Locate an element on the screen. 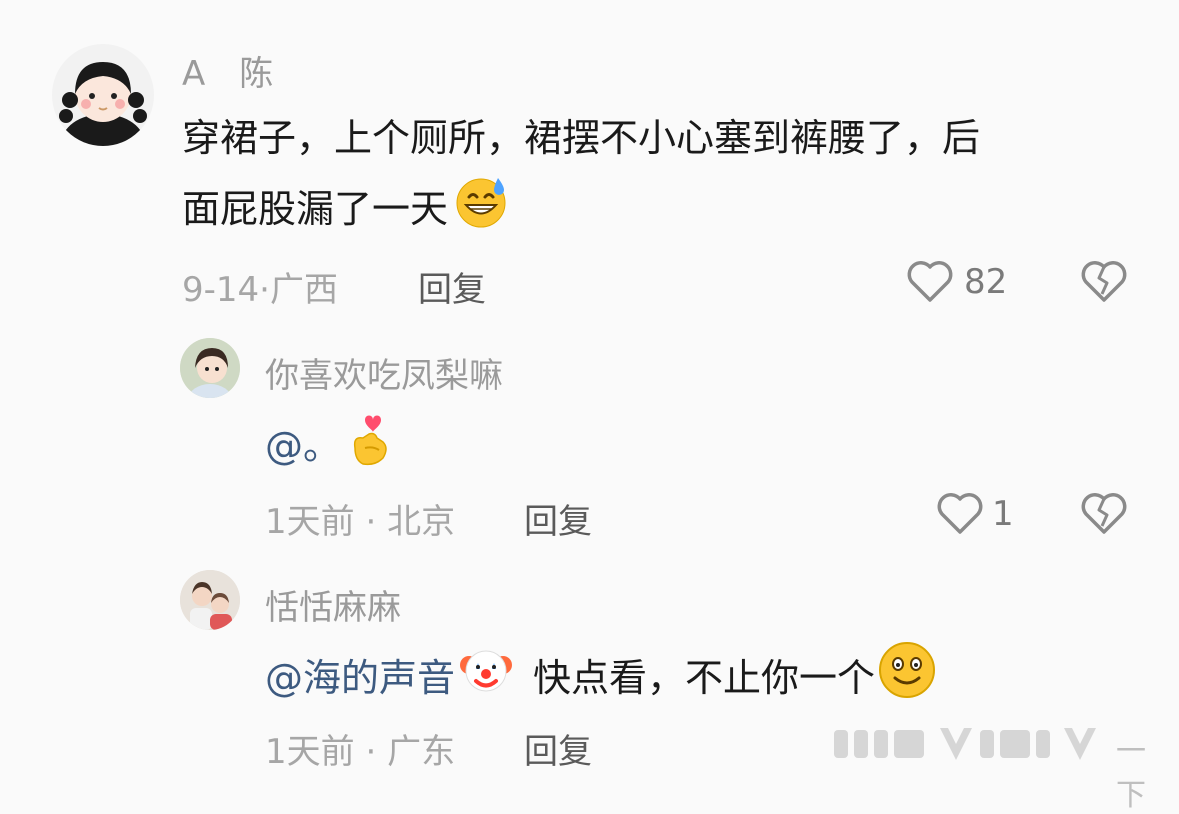 The image size is (1179, 814). comment-location: 北京 is located at coordinates (421, 522).